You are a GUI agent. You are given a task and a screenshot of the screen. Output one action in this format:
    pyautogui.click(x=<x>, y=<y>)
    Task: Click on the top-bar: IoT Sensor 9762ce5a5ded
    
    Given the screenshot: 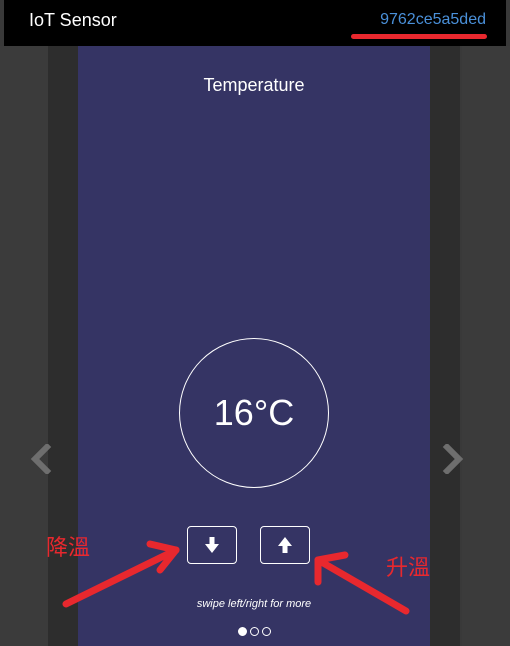 What is the action you would take?
    pyautogui.click(x=255, y=23)
    